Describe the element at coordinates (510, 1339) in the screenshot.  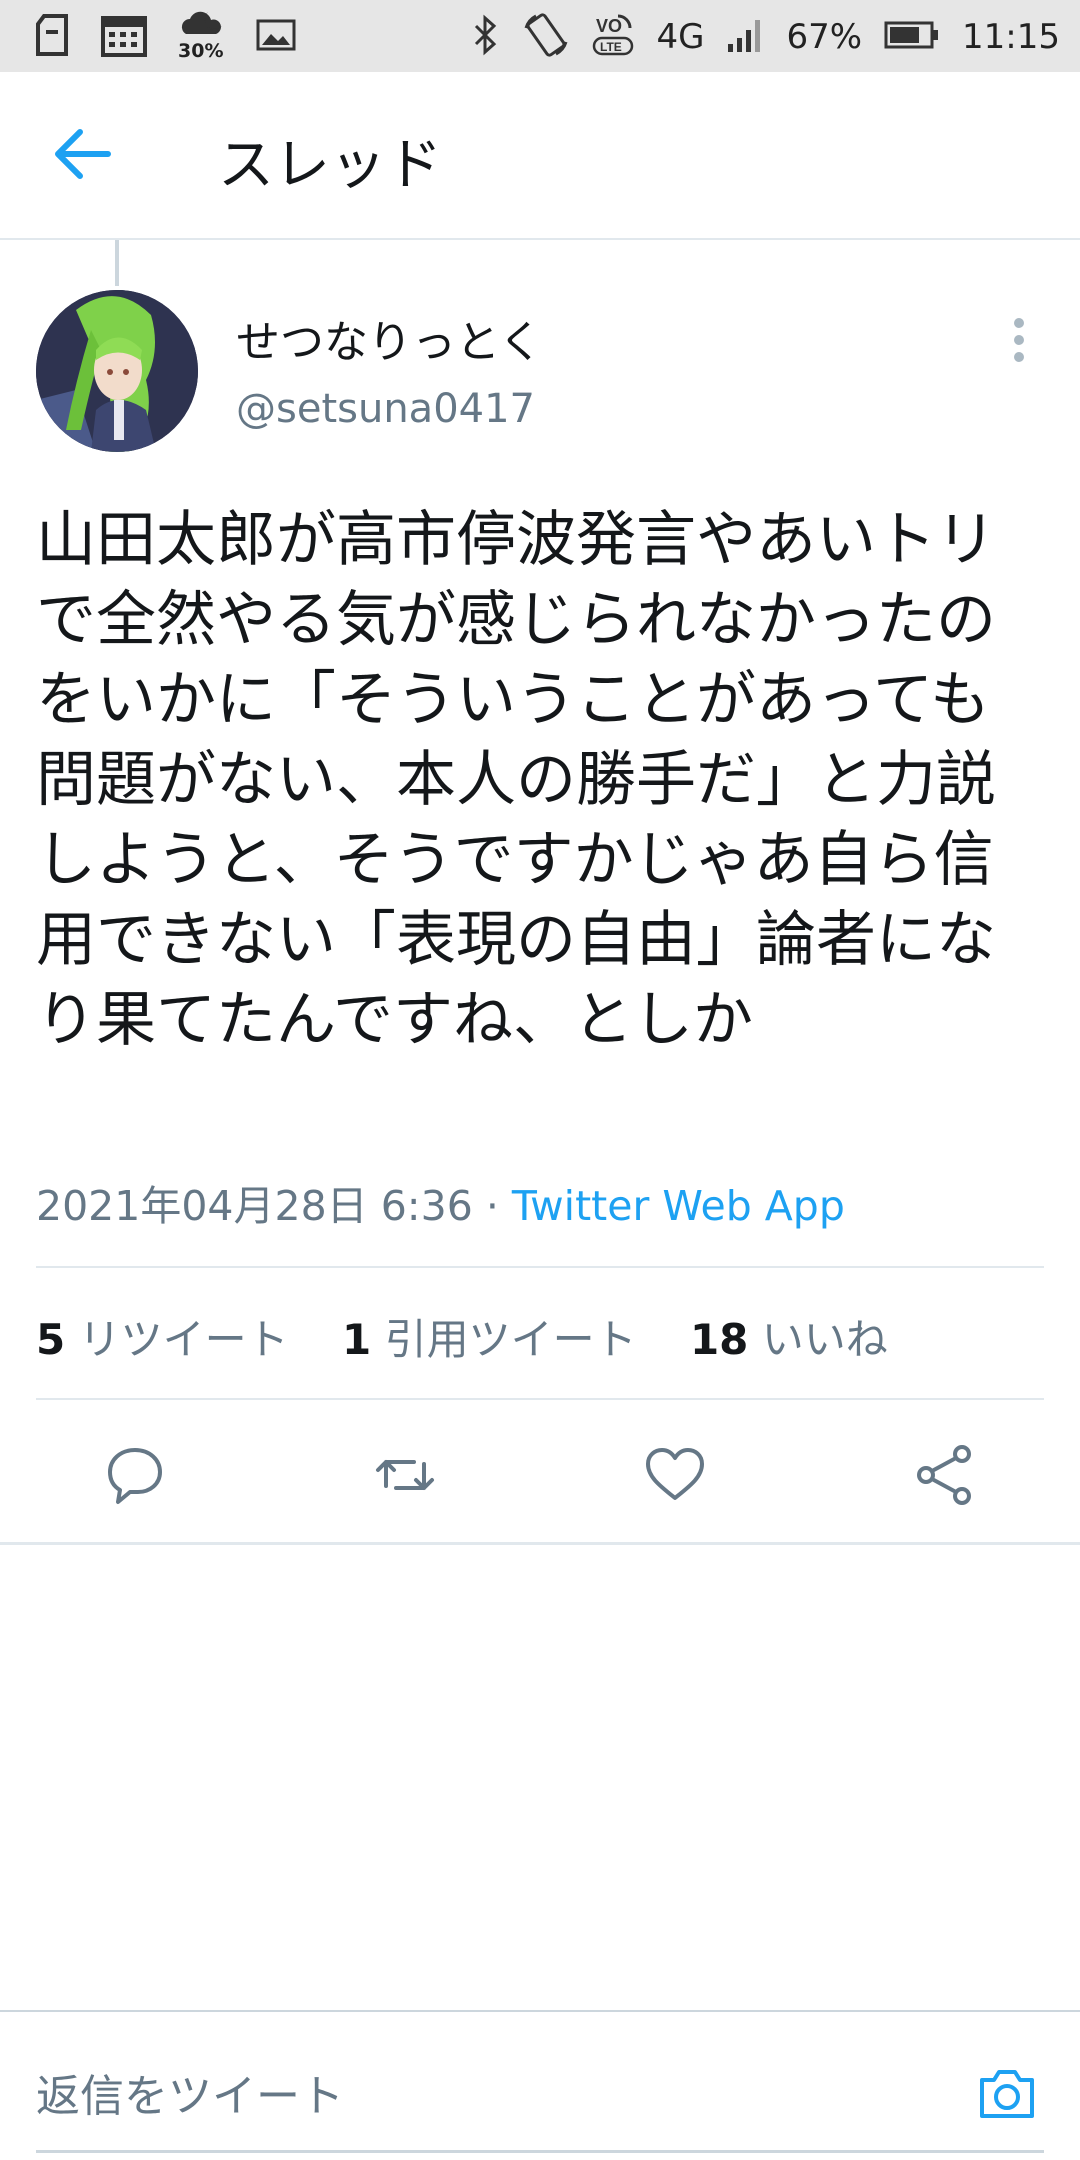
I see `quotes-label: 引用ツイート` at that location.